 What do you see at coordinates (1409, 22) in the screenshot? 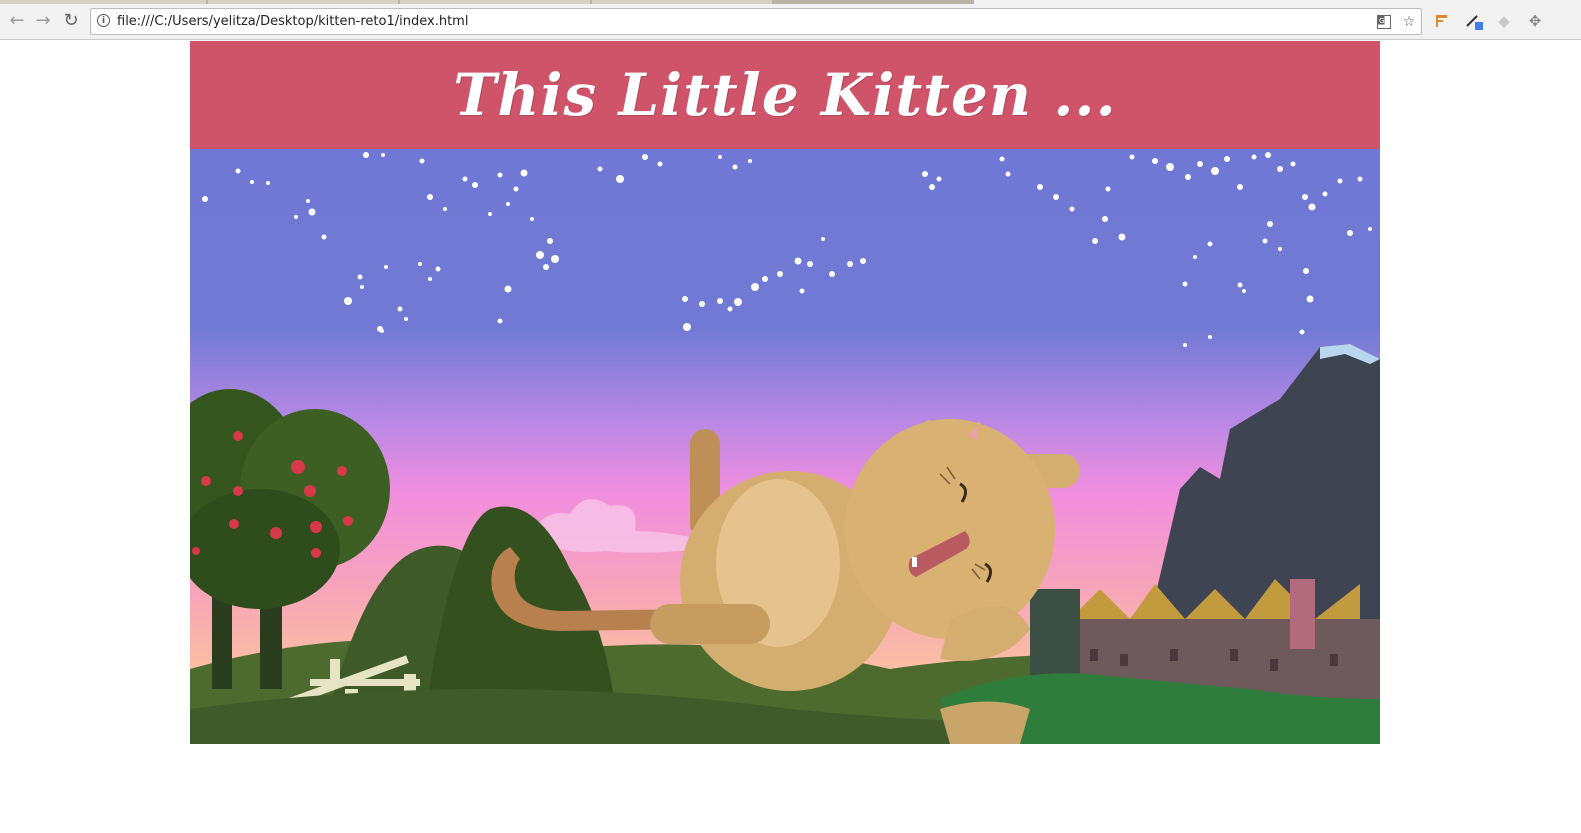
I see `star-icon: ☆` at bounding box center [1409, 22].